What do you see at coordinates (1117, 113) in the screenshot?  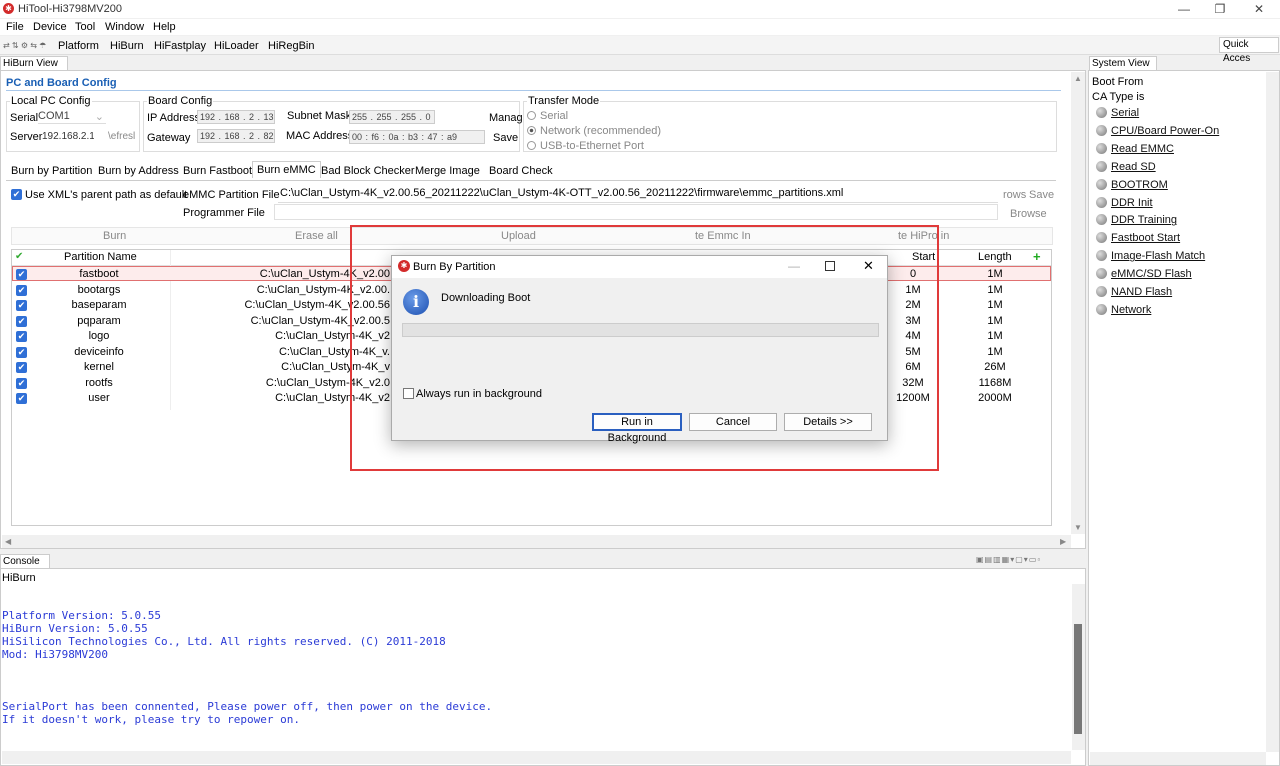 I see `sysview-item: Serial` at bounding box center [1117, 113].